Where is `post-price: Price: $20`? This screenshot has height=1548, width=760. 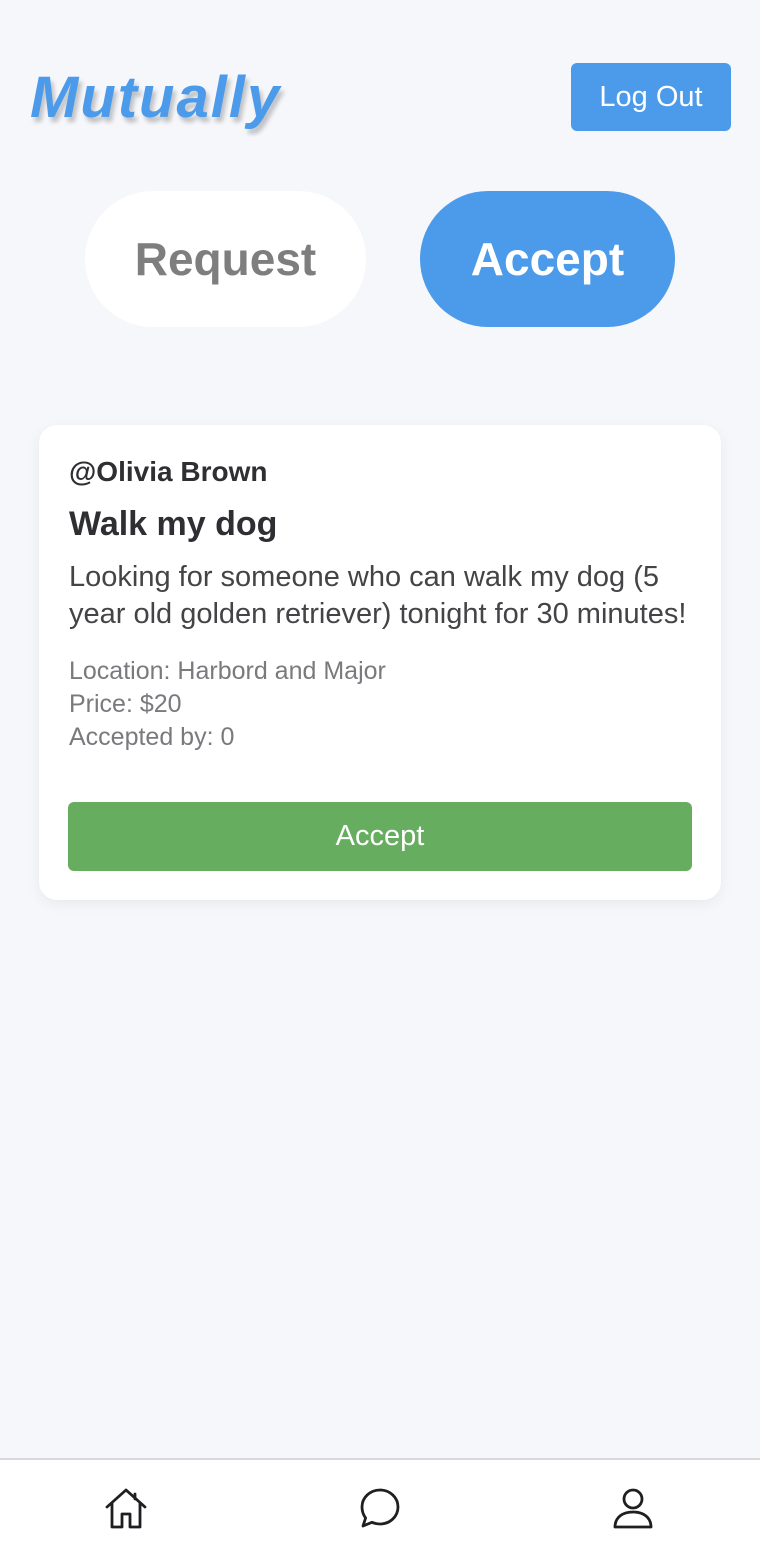
post-price: Price: $20 is located at coordinates (125, 704).